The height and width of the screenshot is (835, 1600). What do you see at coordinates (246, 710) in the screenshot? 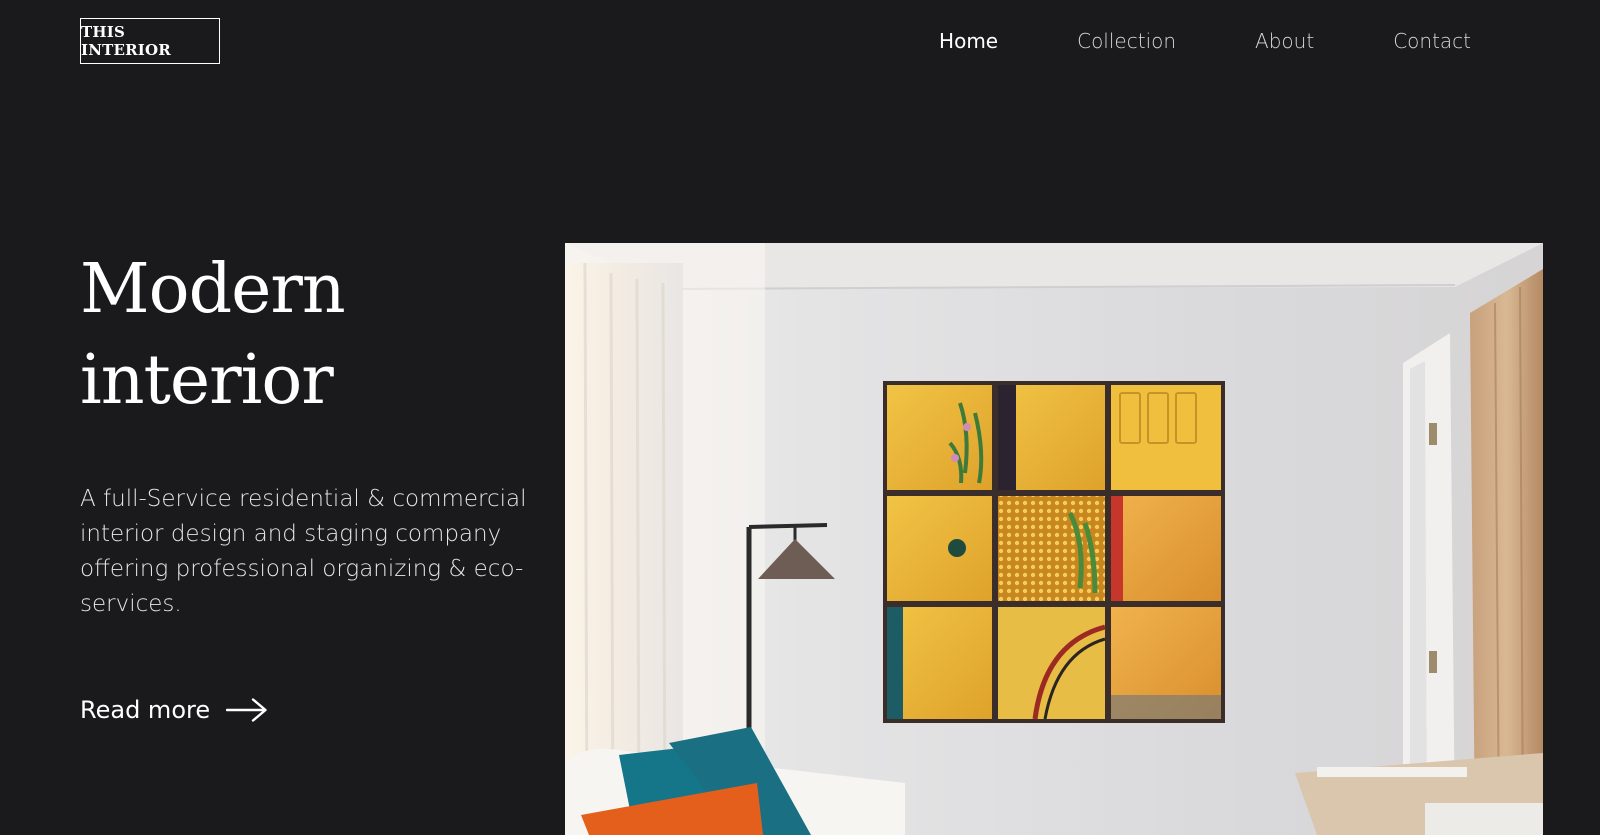
I see `arrow-right-icon` at bounding box center [246, 710].